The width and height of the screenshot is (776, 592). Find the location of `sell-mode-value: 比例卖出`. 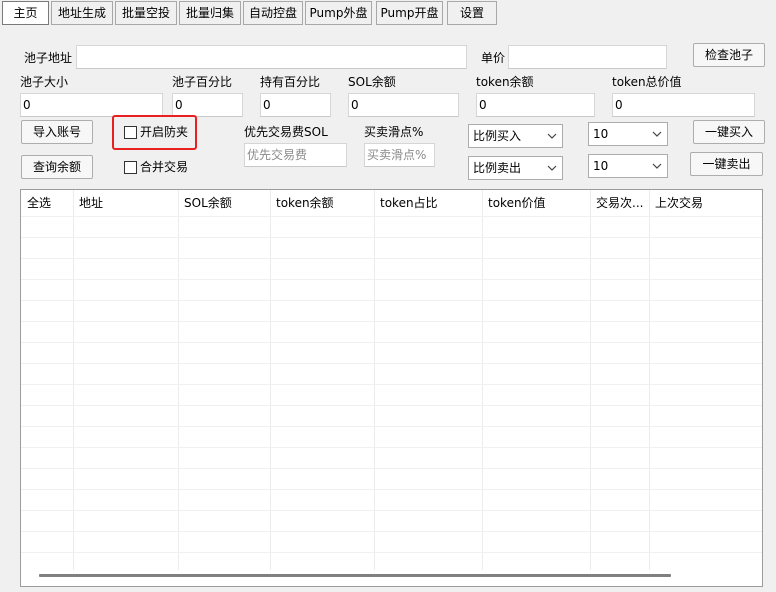

sell-mode-value: 比例卖出 is located at coordinates (497, 168).